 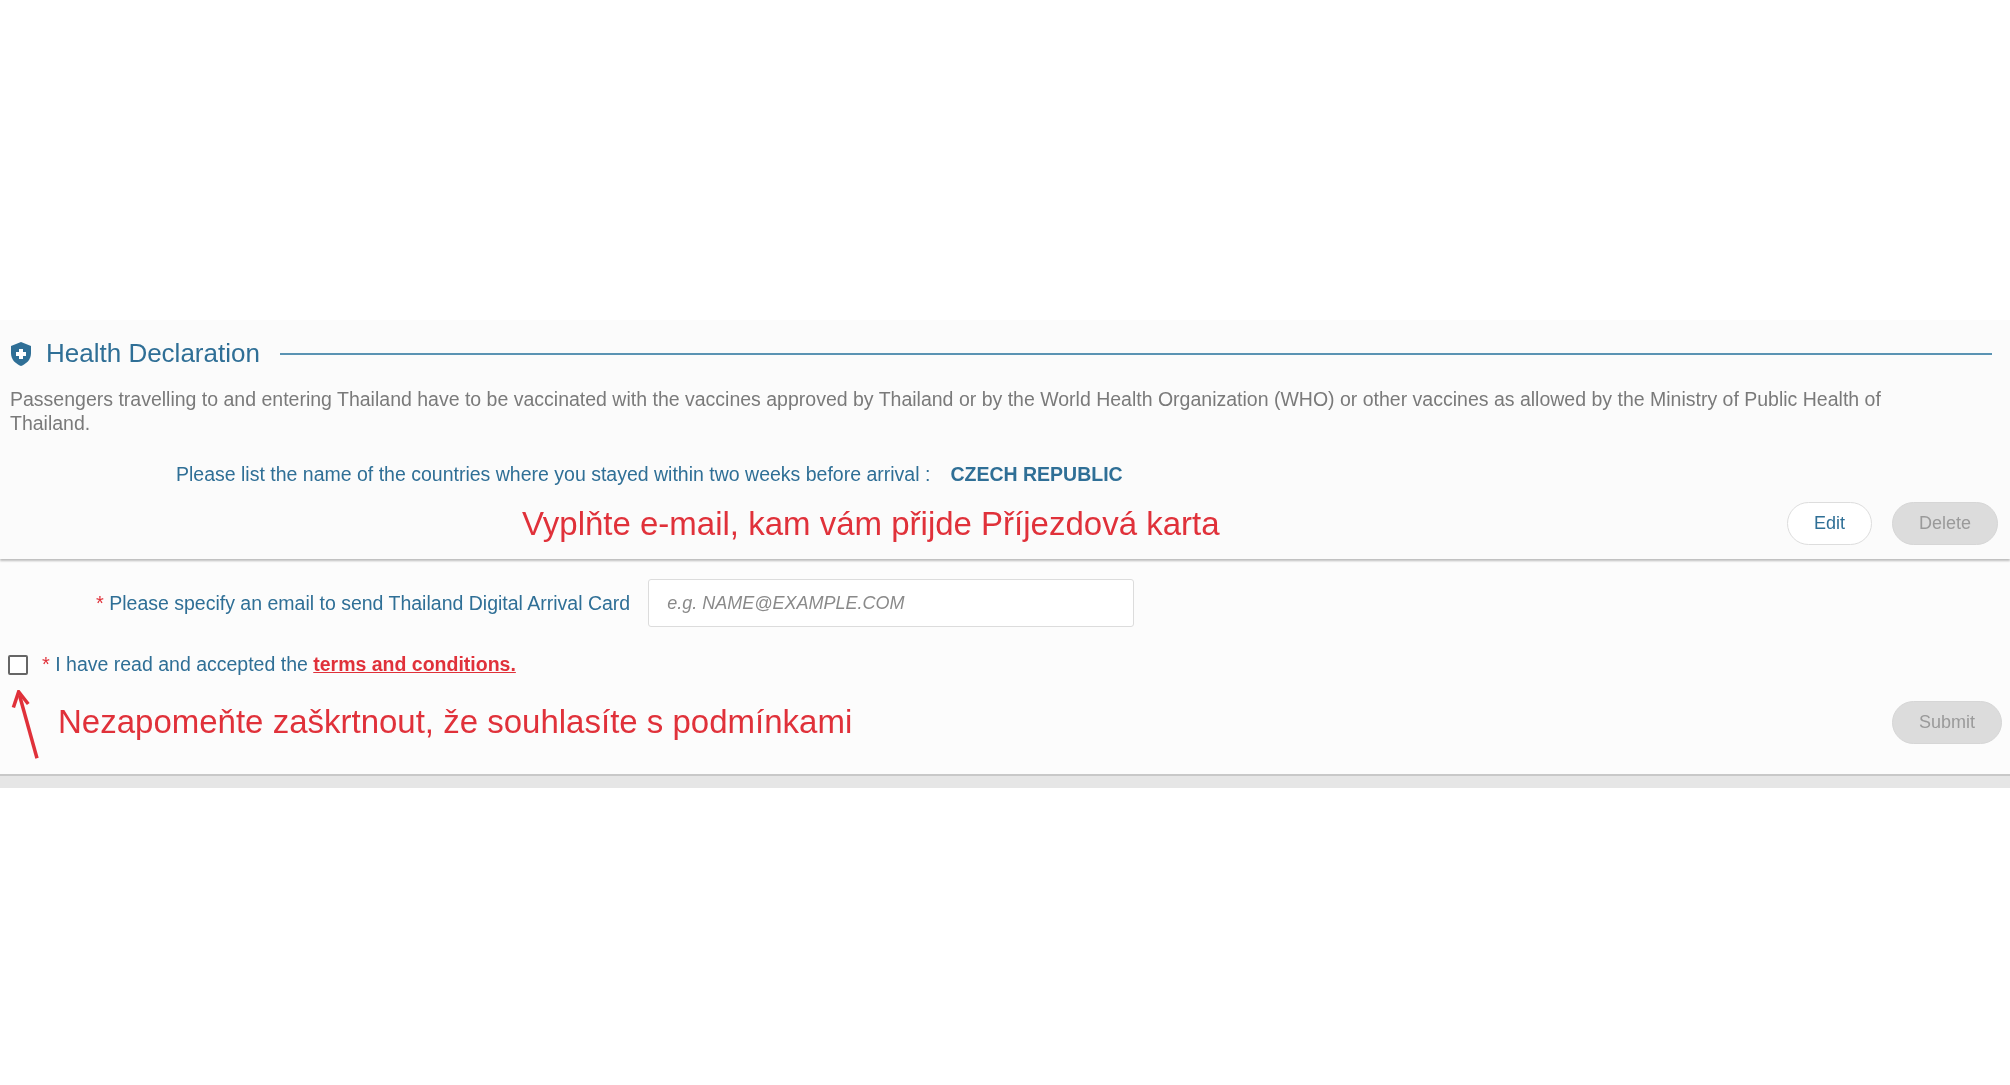 I want to click on action-button: Edit, so click(x=1829, y=523).